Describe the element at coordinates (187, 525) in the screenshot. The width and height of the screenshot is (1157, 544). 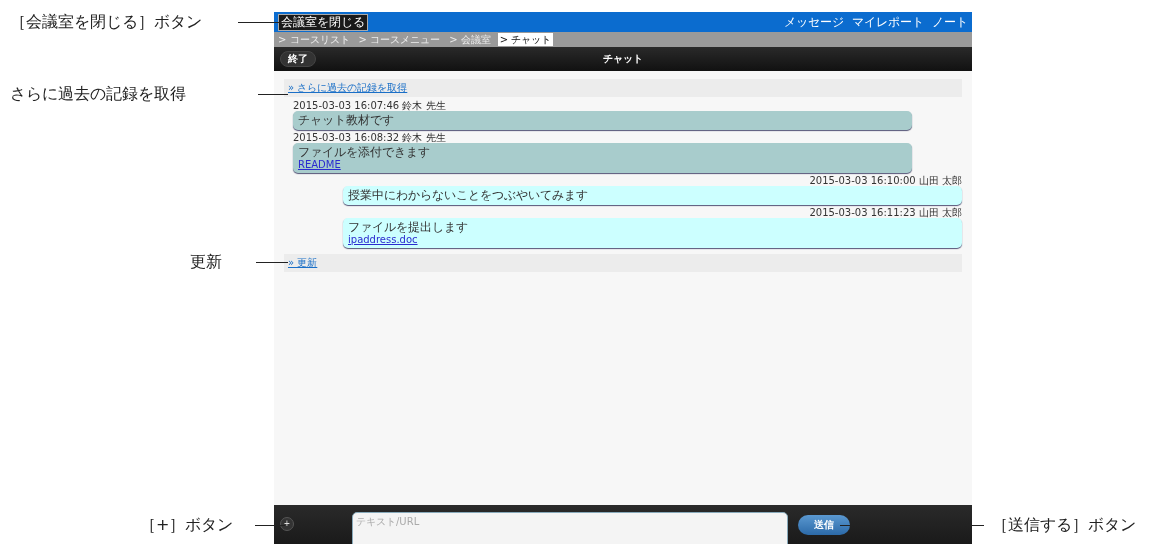
I see `callout-label: ［+］ボタン` at that location.